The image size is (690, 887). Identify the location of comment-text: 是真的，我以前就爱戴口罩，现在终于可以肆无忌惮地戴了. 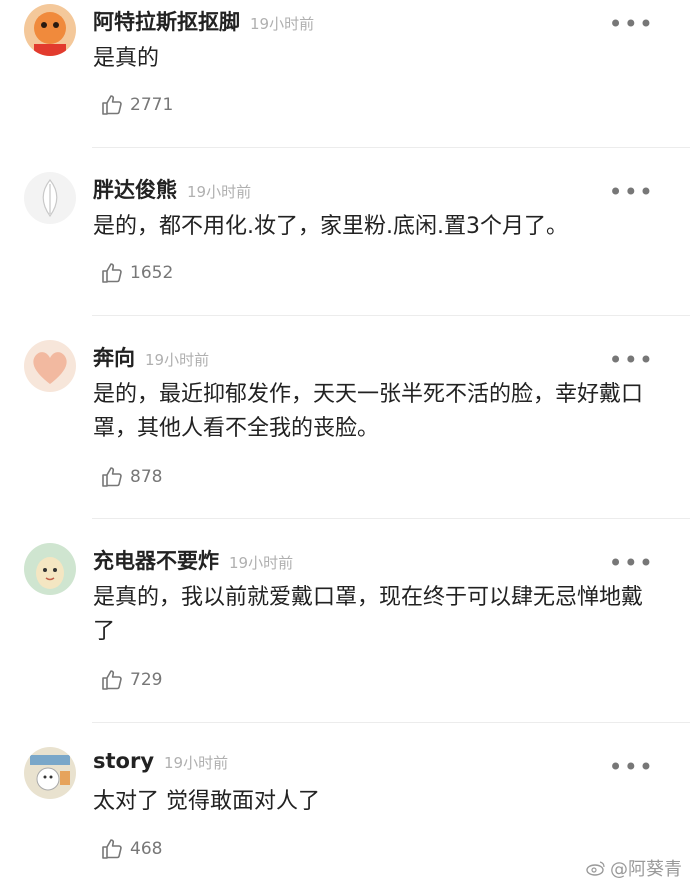
(368, 614).